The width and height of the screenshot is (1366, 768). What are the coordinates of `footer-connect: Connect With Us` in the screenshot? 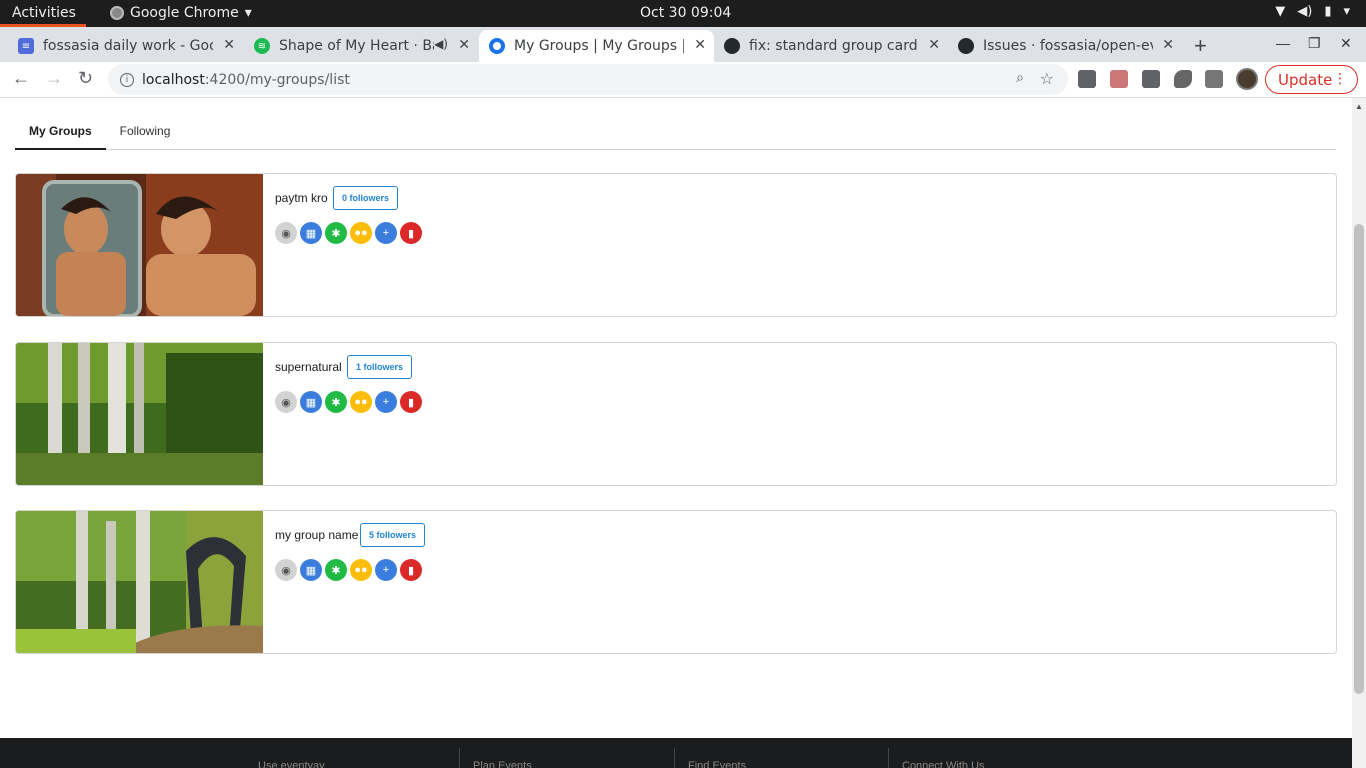 It's located at (943, 764).